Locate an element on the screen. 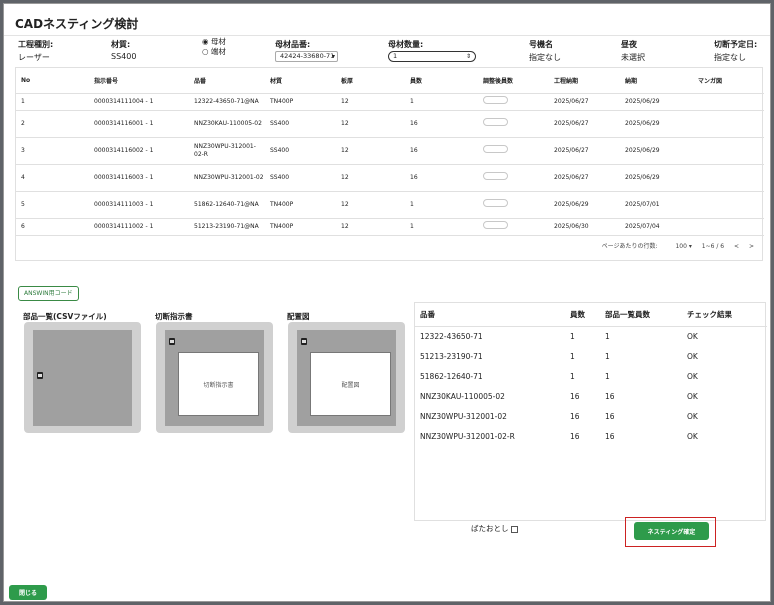 Image resolution: width=774 pixels, height=605 pixels. check-part: 51213-23190-71 is located at coordinates (451, 356).